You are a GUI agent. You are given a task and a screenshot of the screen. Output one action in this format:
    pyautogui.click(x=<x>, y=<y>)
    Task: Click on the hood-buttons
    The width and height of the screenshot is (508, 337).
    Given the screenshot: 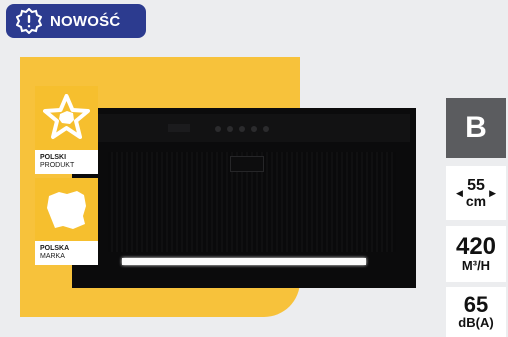 What is the action you would take?
    pyautogui.click(x=242, y=129)
    